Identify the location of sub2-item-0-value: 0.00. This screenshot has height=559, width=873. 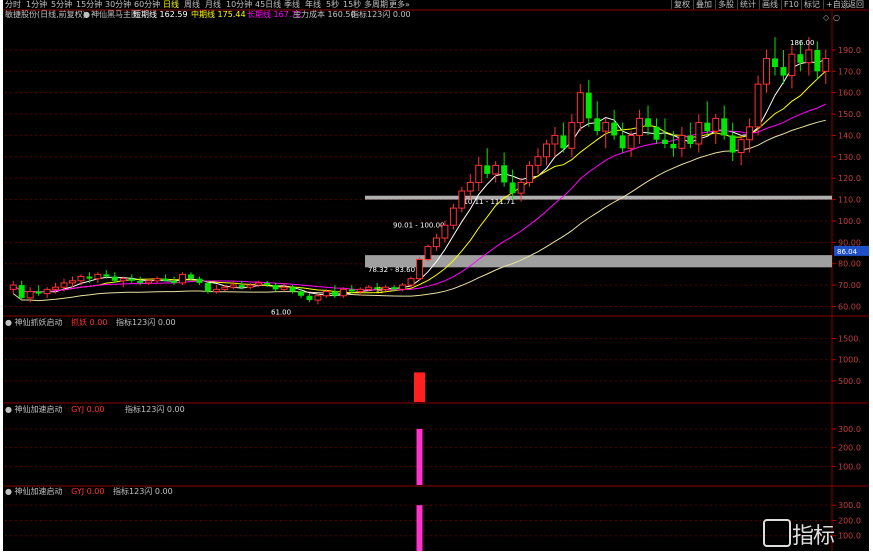
(95, 409).